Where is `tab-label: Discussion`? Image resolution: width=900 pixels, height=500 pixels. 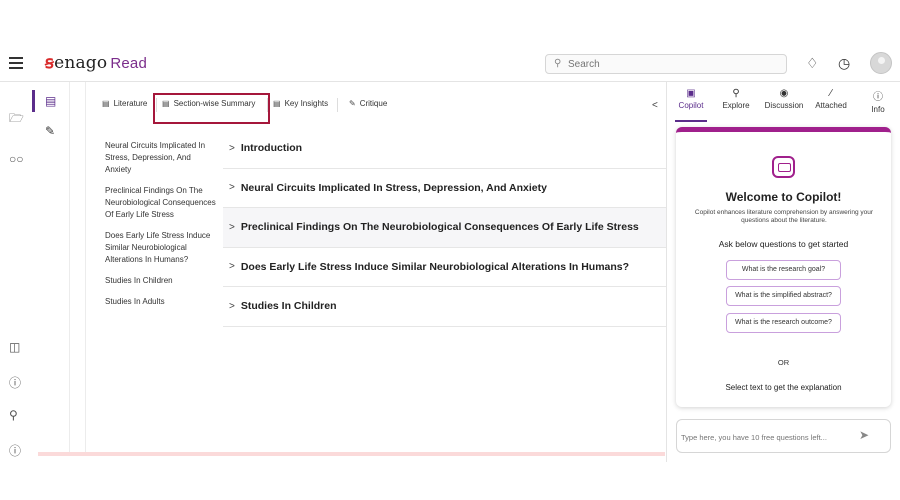
tab-label: Discussion is located at coordinates (784, 105).